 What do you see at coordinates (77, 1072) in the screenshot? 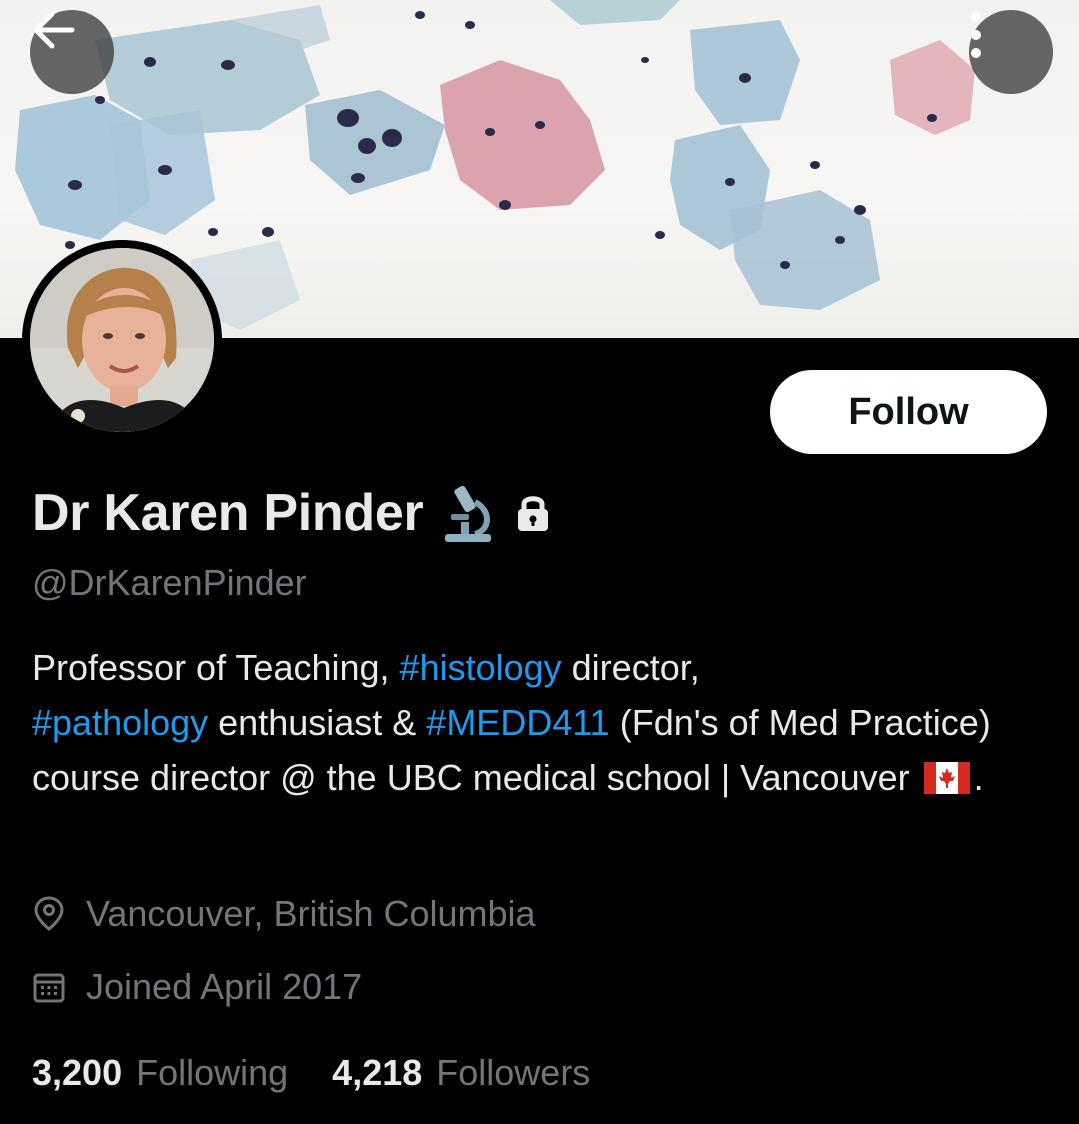
I see `following-count: 3,200` at bounding box center [77, 1072].